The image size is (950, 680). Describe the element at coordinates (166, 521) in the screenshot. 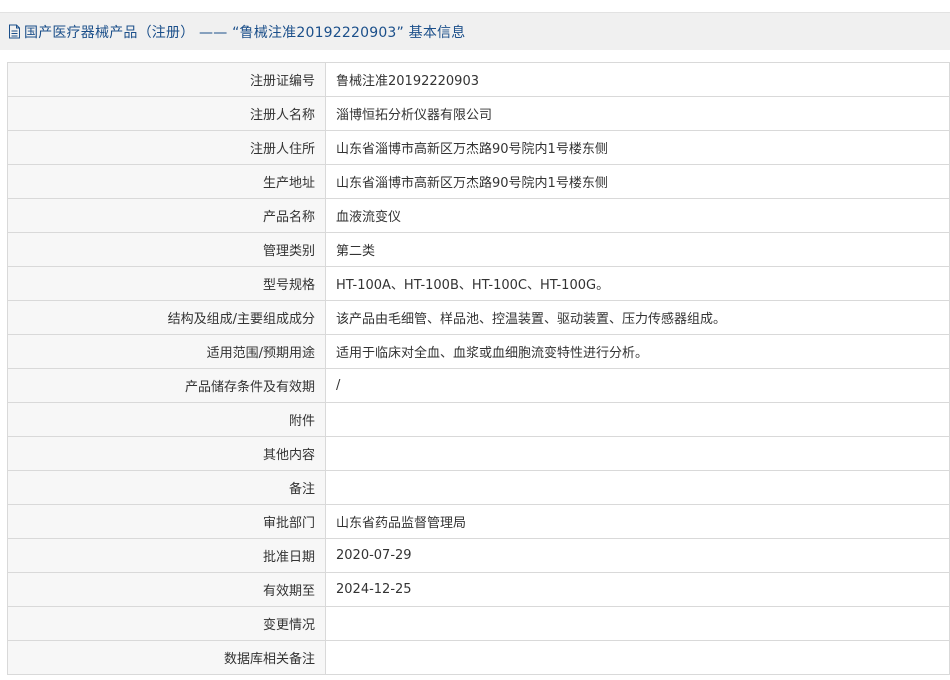

I see `field-label: 审批部门` at that location.